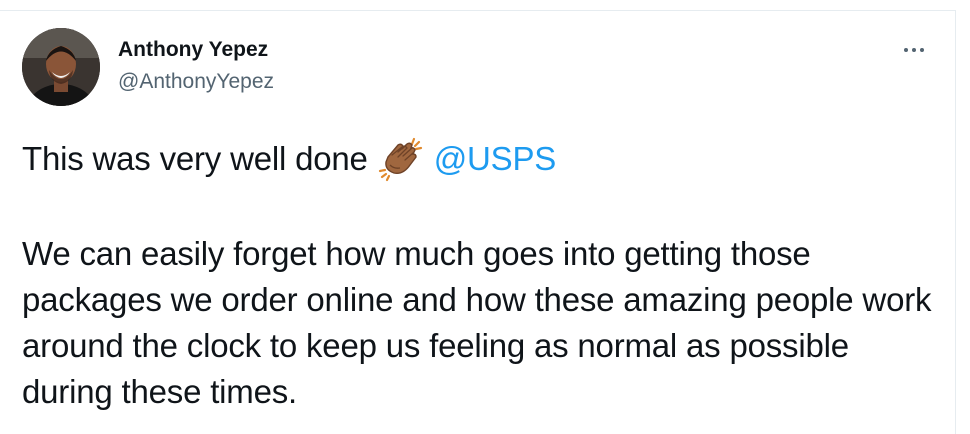 The height and width of the screenshot is (434, 970). I want to click on tweet-line1-text: This was very well done, so click(195, 158).